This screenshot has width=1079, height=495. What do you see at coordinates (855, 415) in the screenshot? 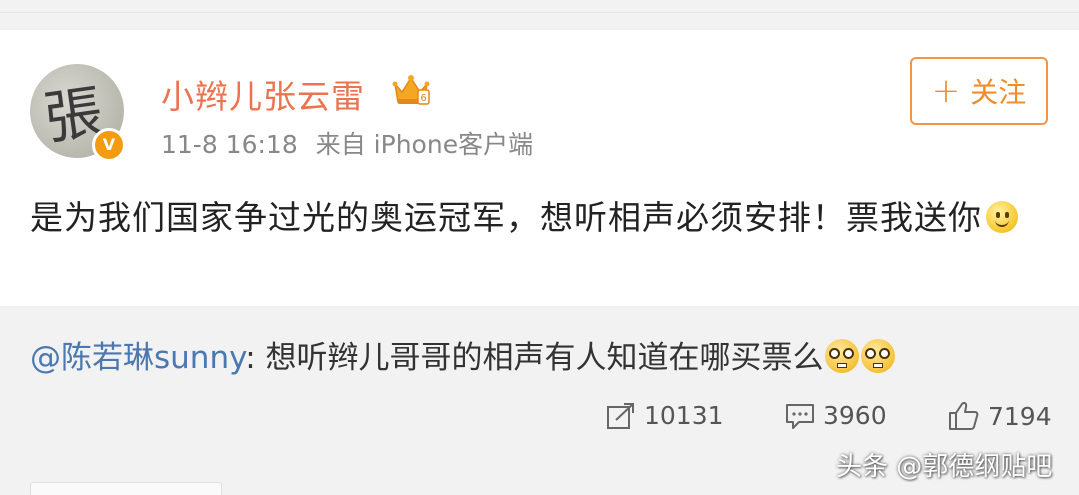
I see `comment-count: 3960` at bounding box center [855, 415].